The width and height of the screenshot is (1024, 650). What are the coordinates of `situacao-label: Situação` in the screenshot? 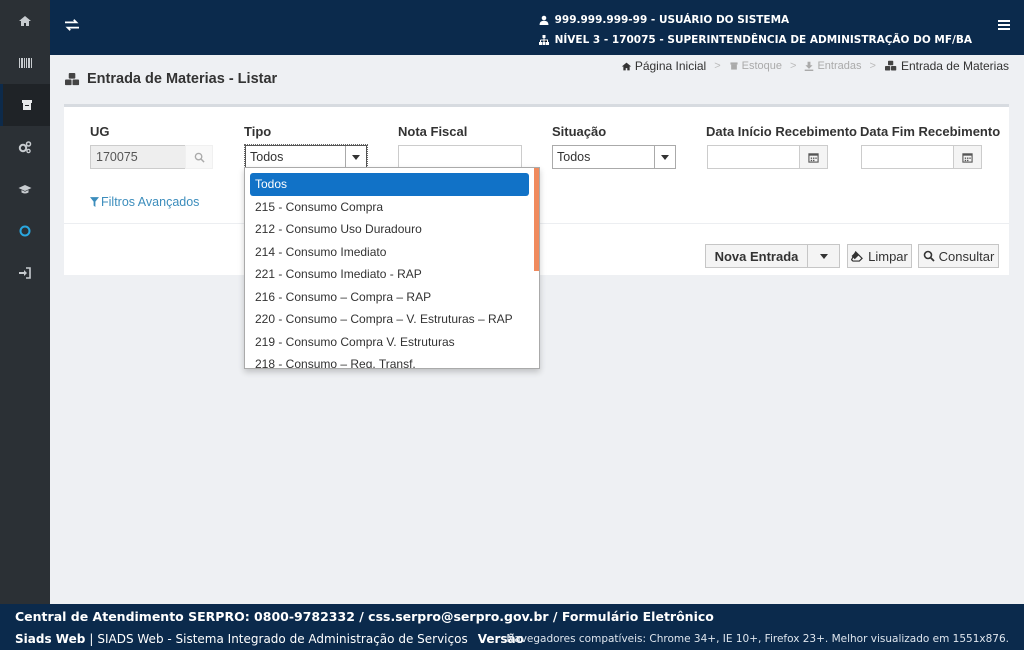 It's located at (579, 131).